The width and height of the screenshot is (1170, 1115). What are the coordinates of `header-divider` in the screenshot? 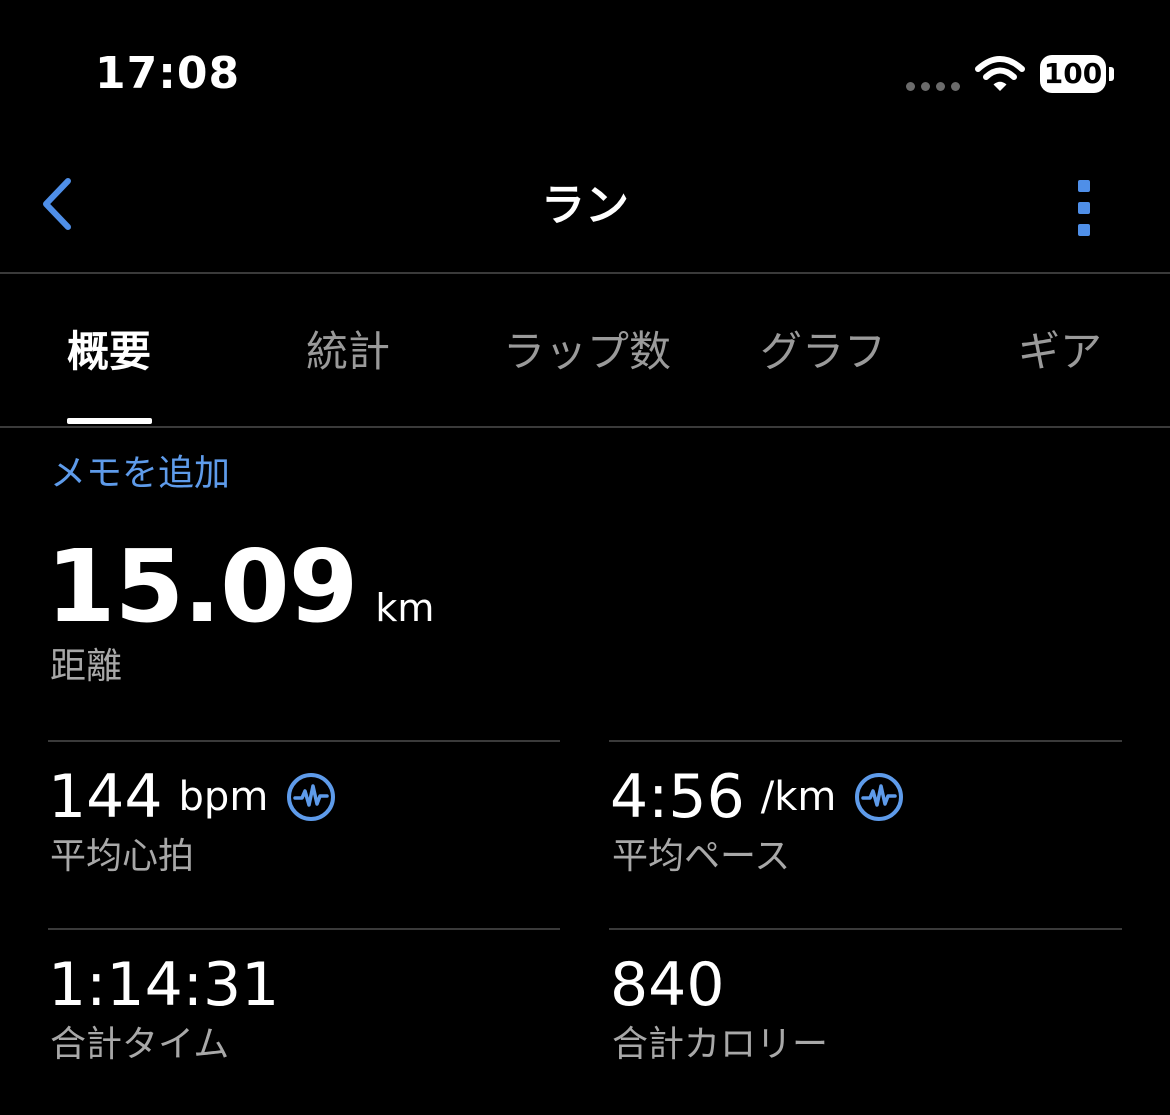 It's located at (585, 273).